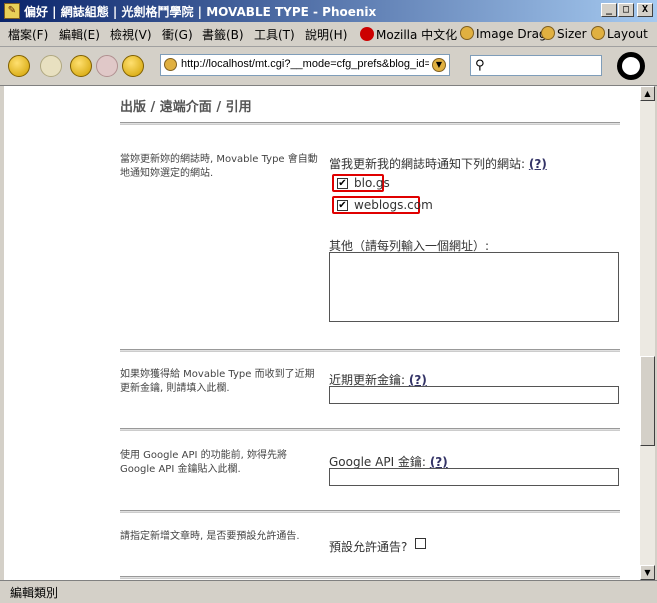 This screenshot has width=657, height=603. I want to click on search-icon: ⚲, so click(480, 65).